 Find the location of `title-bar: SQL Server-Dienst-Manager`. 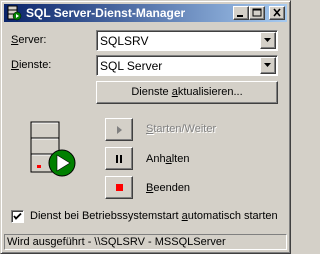

title-bar: SQL Server-Dienst-Manager is located at coordinates (145, 13).